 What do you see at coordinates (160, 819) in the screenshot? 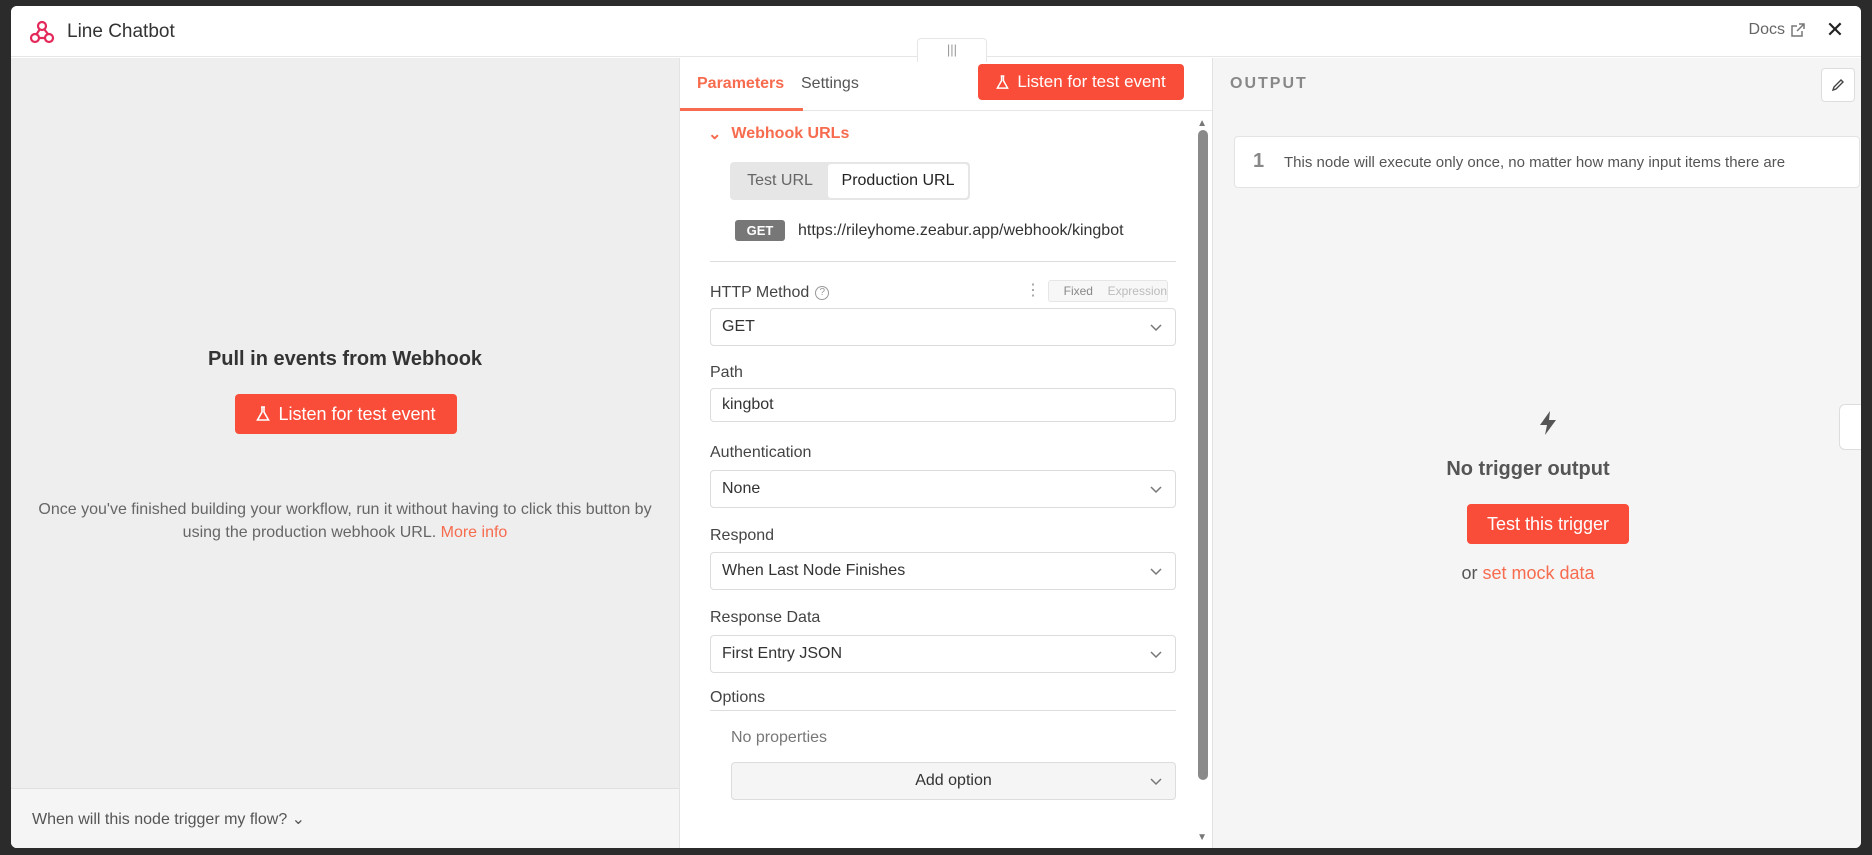
I see `trigger-question-text: When will this node trigger my flow?` at bounding box center [160, 819].